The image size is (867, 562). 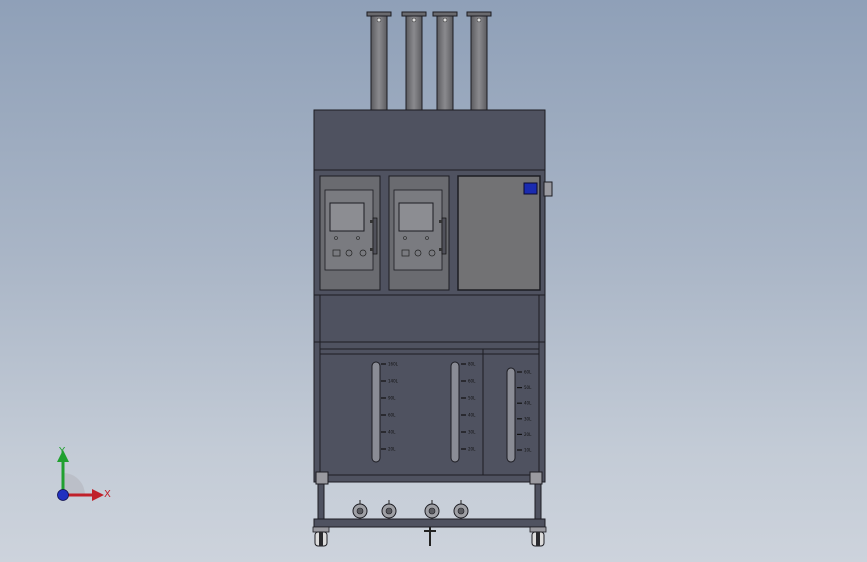 I want to click on electrical-cabinet-door, so click(x=505, y=233).